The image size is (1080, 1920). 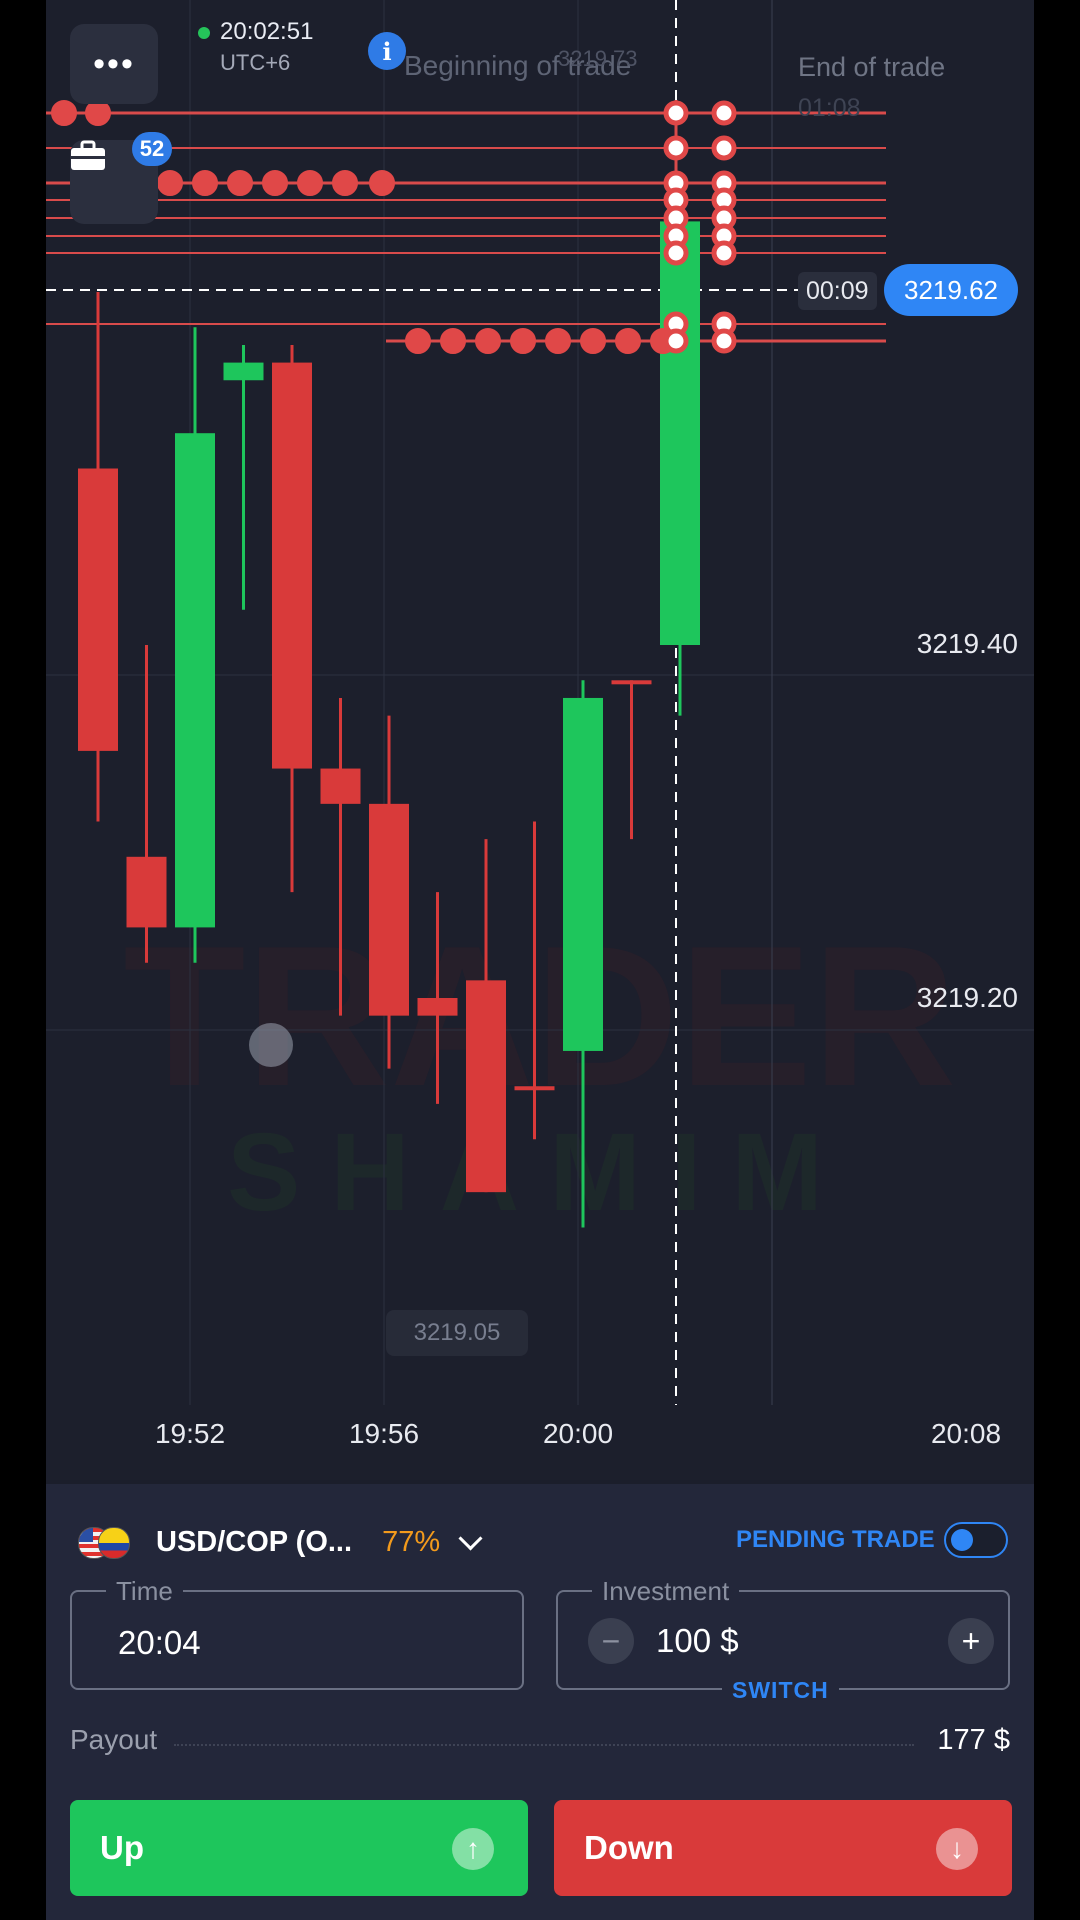 What do you see at coordinates (629, 1847) in the screenshot?
I see `down-button-label: Down` at bounding box center [629, 1847].